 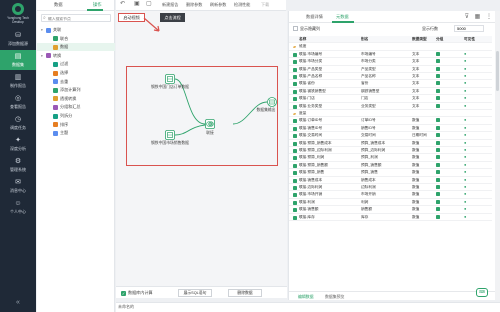 What do you see at coordinates (386, 172) in the screenshot?
I see `cell-alias: 预算_销售` at bounding box center [386, 172].